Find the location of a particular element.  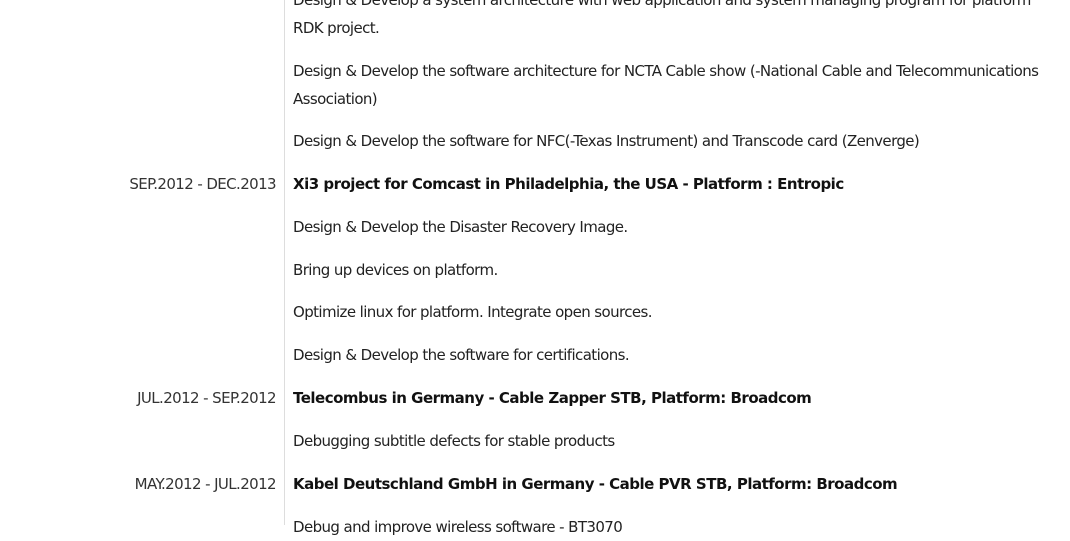

project-description: Bring up devices on platform. is located at coordinates (395, 270).